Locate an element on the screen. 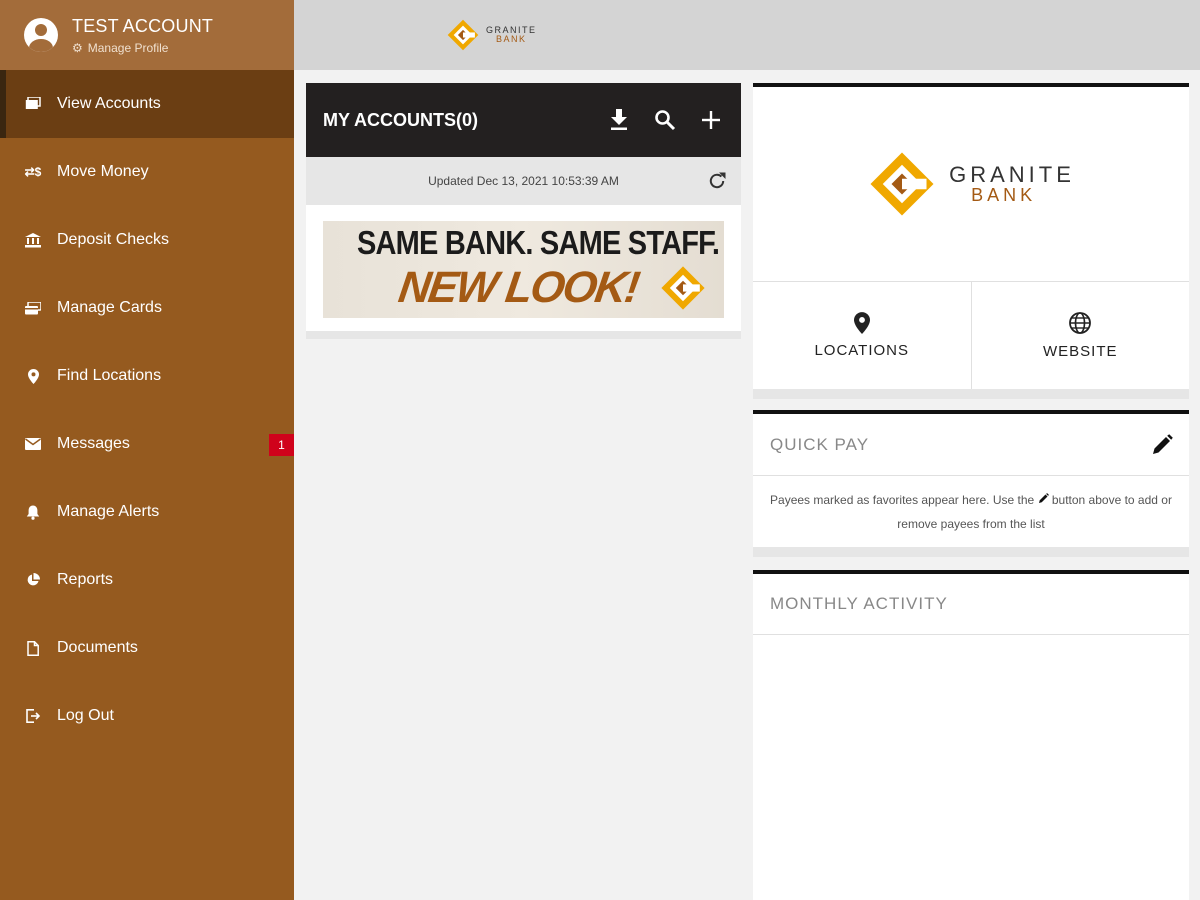 The image size is (1200, 900). banner-headline: SAME BANK. SAME STAFF. is located at coordinates (538, 243).